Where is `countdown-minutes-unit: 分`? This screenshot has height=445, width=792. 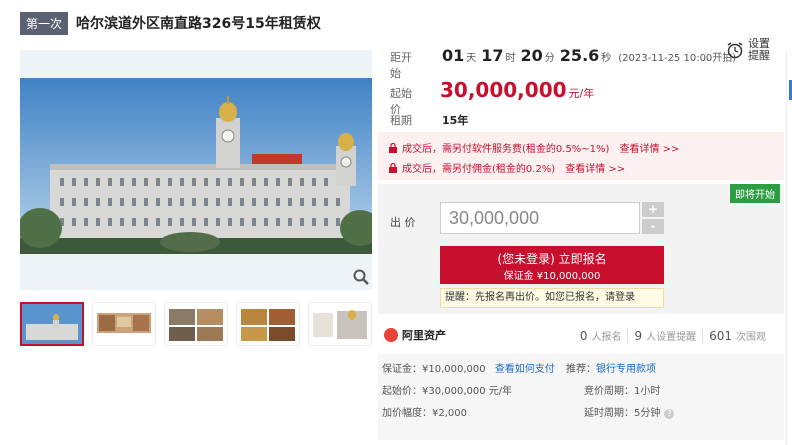
countdown-minutes-unit: 分 is located at coordinates (549, 58).